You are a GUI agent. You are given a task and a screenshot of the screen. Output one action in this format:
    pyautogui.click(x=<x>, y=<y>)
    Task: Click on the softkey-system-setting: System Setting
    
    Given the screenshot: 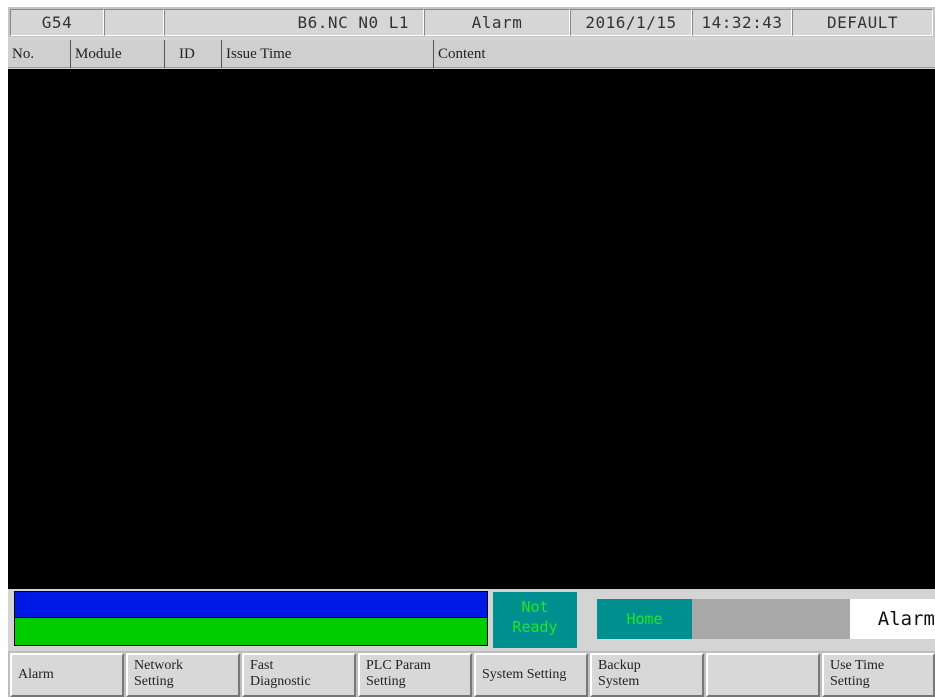 What is the action you would take?
    pyautogui.click(x=531, y=675)
    